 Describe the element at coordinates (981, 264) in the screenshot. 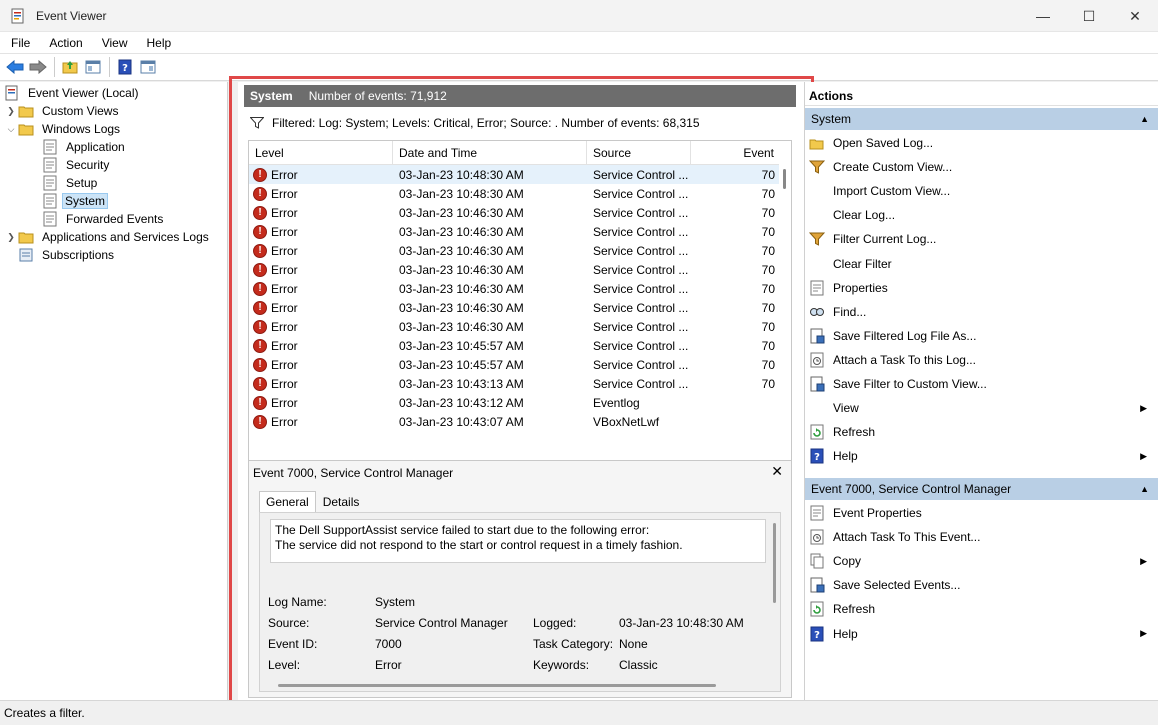

I see `action-item: Clear Filter` at that location.